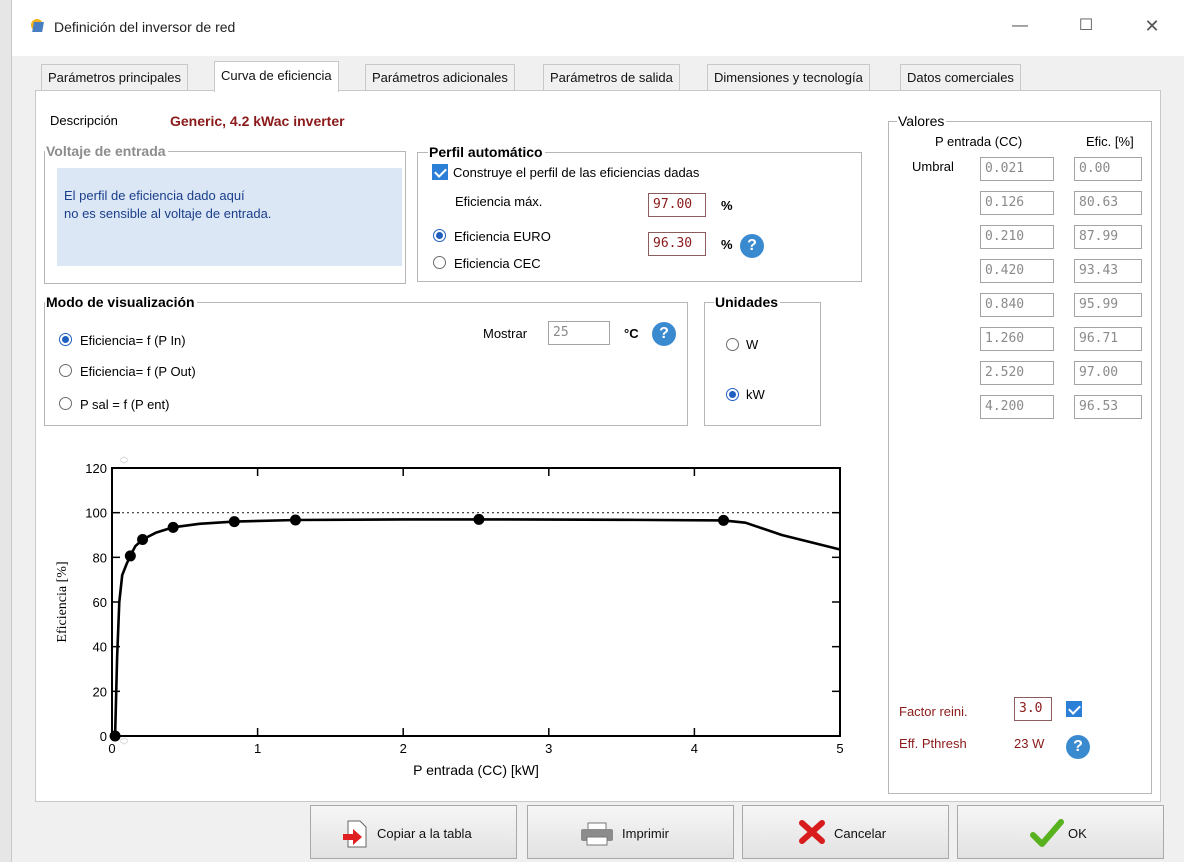 This screenshot has width=1184, height=862. What do you see at coordinates (1017, 271) in the screenshot?
I see `power-input-3: 0.420` at bounding box center [1017, 271].